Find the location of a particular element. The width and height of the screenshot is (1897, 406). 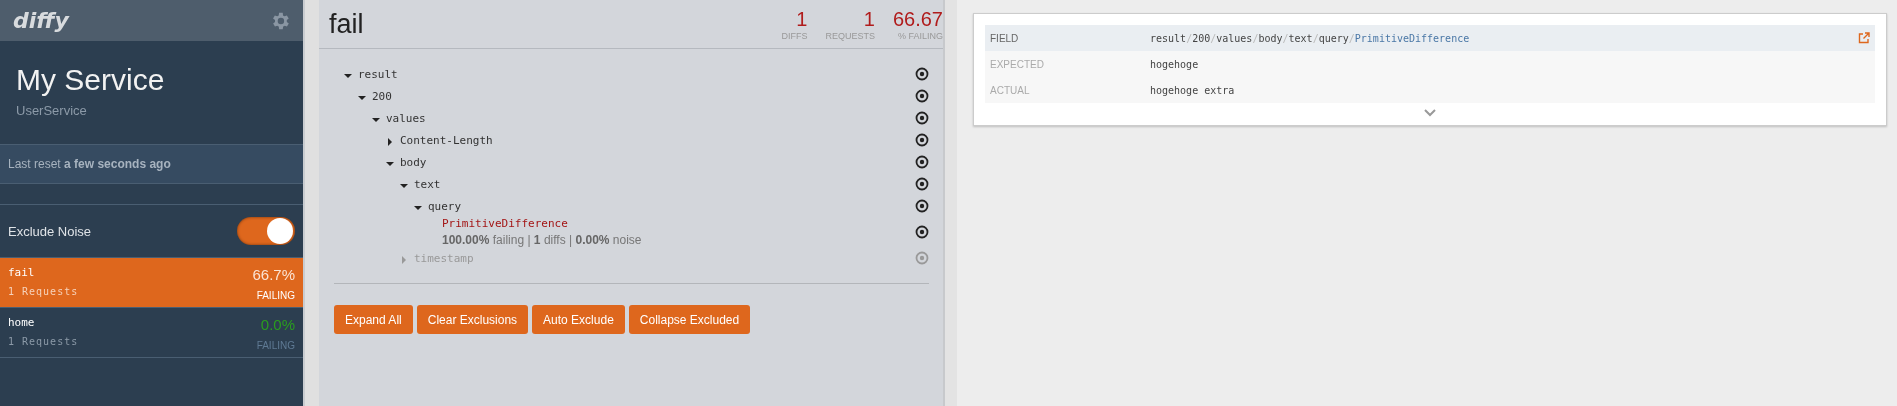

endpoint-percent: 66.7% is located at coordinates (273, 274).